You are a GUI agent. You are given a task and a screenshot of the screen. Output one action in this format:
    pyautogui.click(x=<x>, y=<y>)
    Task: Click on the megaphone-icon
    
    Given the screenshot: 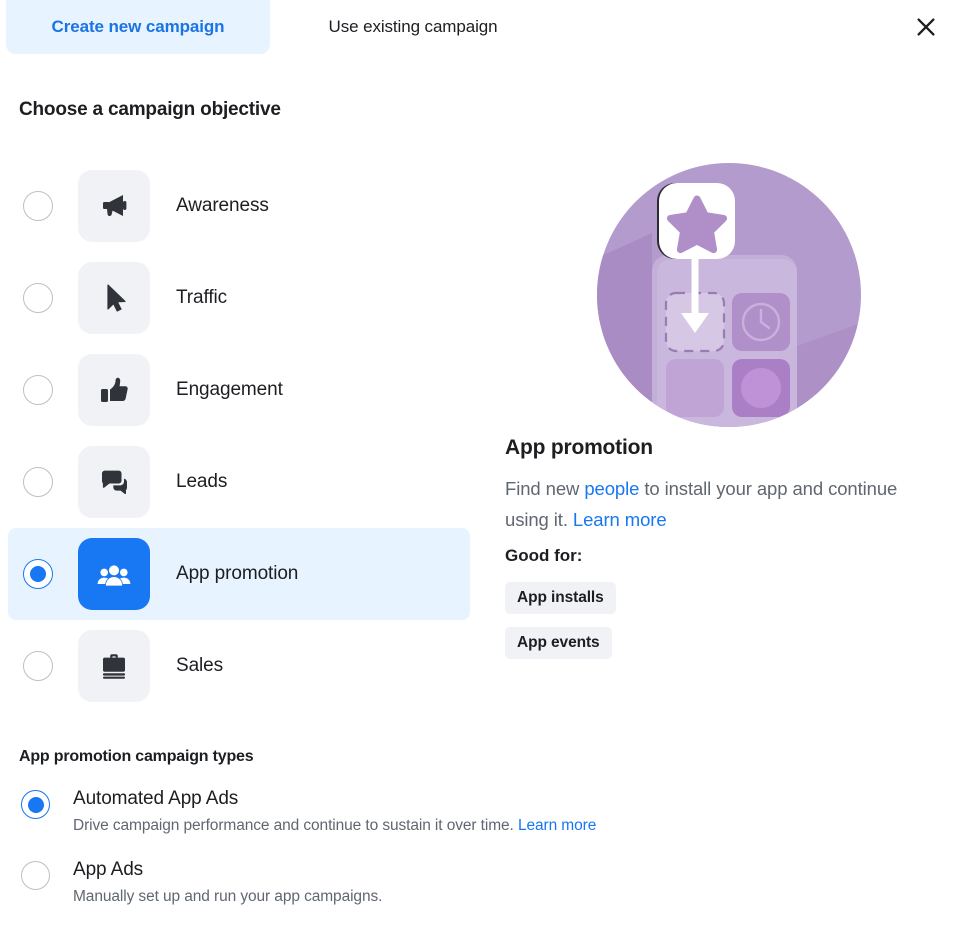 What is the action you would take?
    pyautogui.click(x=114, y=206)
    